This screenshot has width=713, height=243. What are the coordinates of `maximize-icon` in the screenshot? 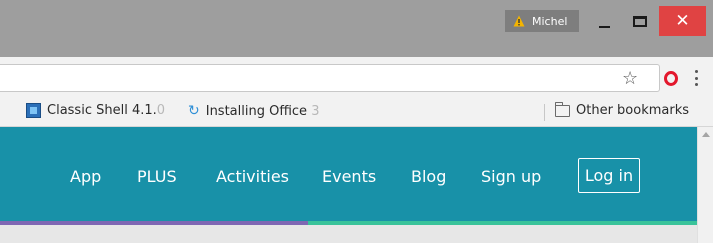 It's located at (640, 21).